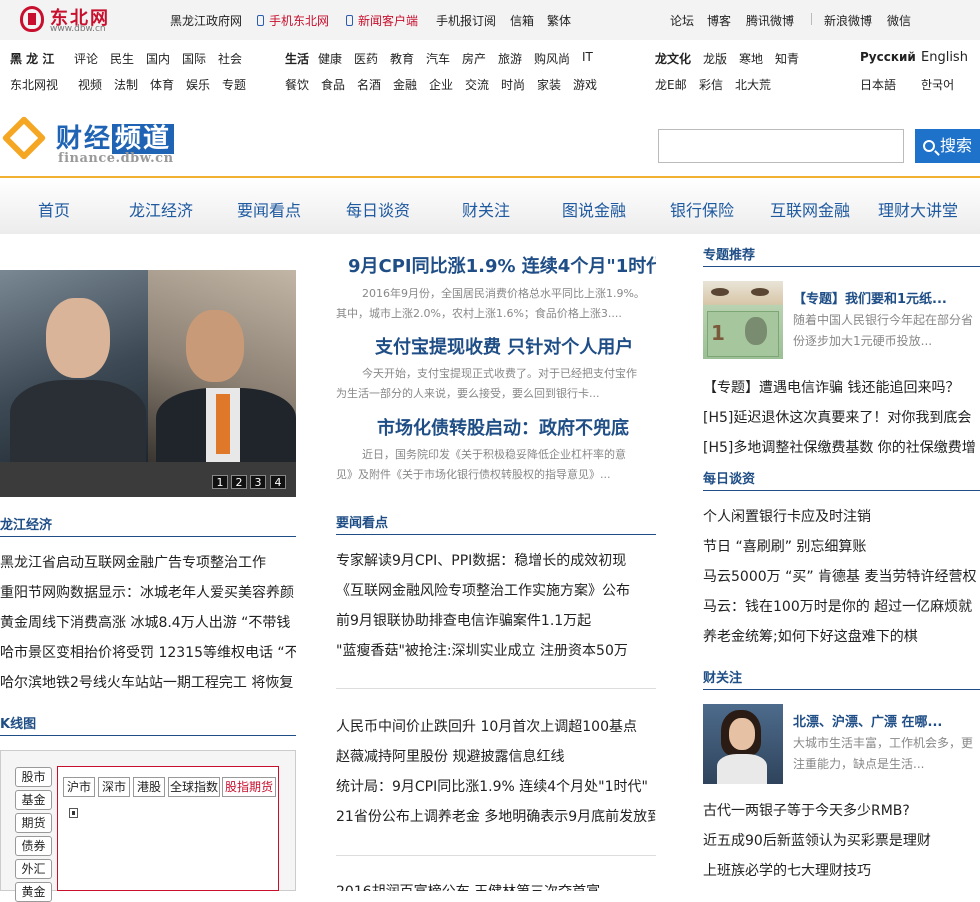 This screenshot has width=980, height=902. What do you see at coordinates (278, 482) in the screenshot?
I see `slide-page-button: 4` at bounding box center [278, 482].